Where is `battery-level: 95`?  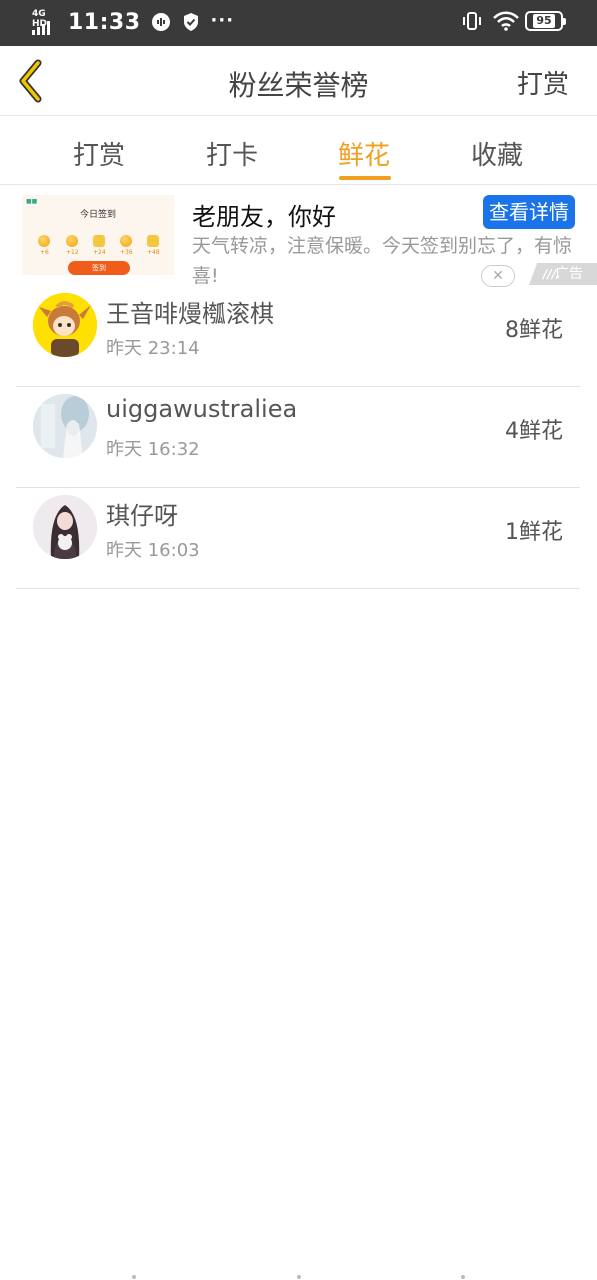 battery-level: 95 is located at coordinates (544, 21).